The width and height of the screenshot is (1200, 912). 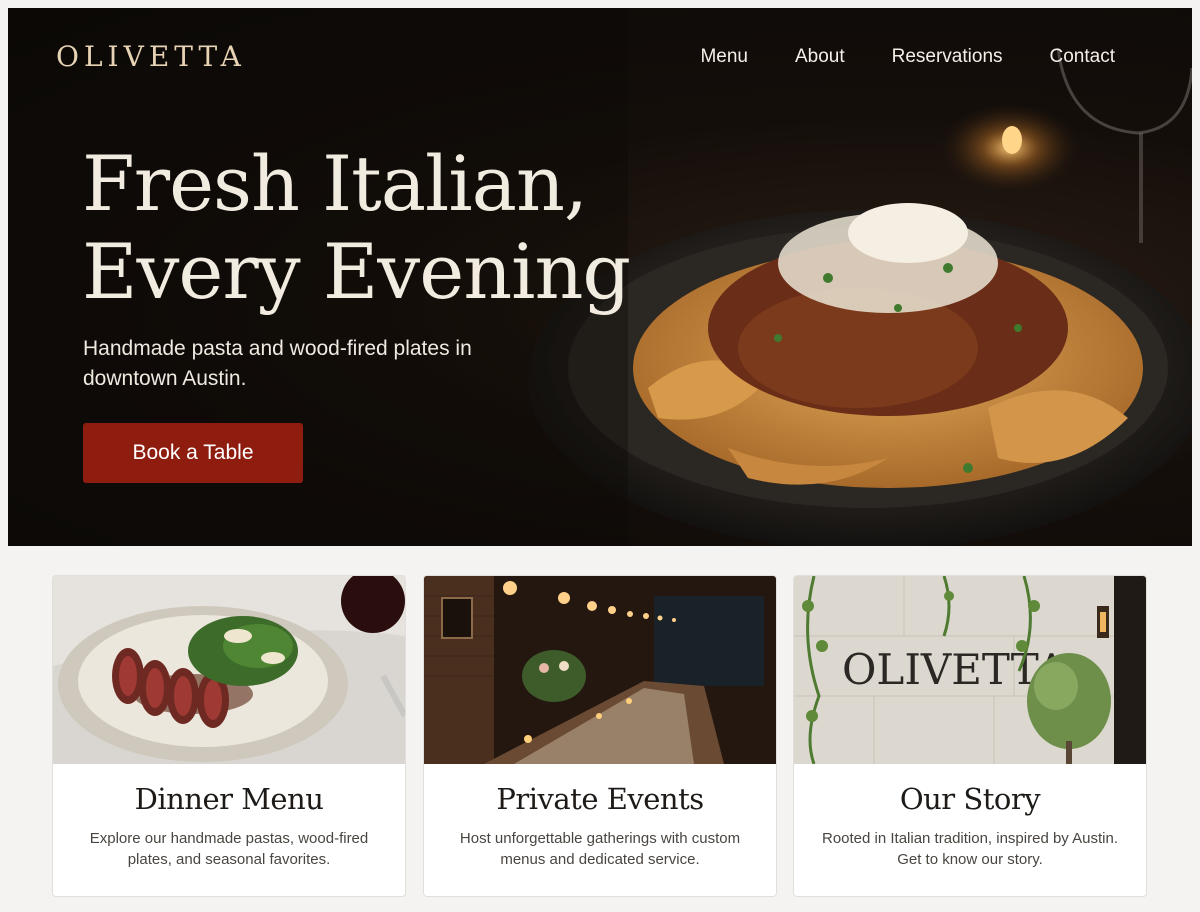 I want to click on nav-link-reservations: Reservations, so click(x=947, y=57).